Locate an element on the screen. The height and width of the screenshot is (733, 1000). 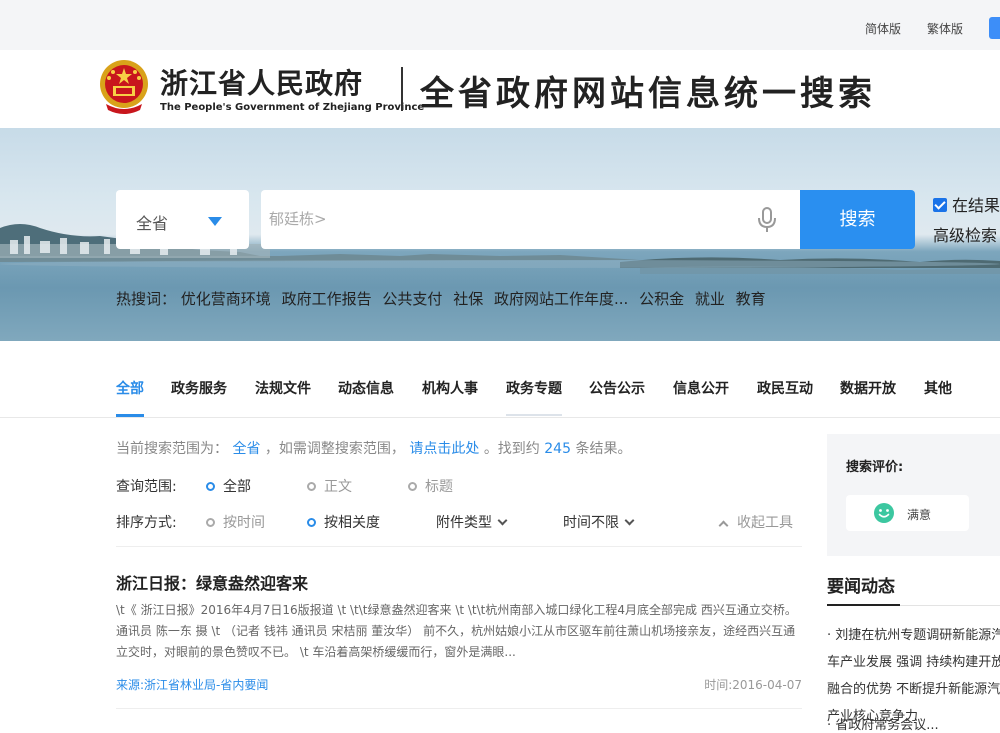
search-input is located at coordinates (504, 219).